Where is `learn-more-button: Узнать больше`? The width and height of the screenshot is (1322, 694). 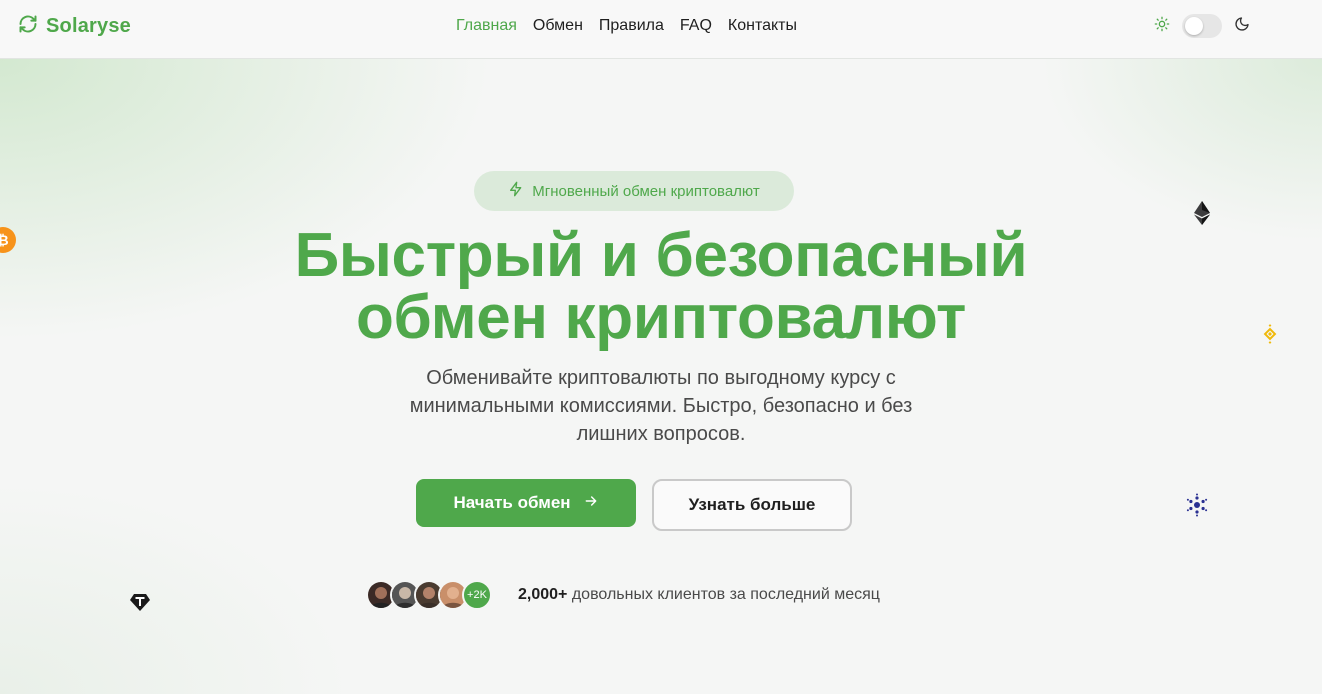
learn-more-button: Узнать больше is located at coordinates (752, 505).